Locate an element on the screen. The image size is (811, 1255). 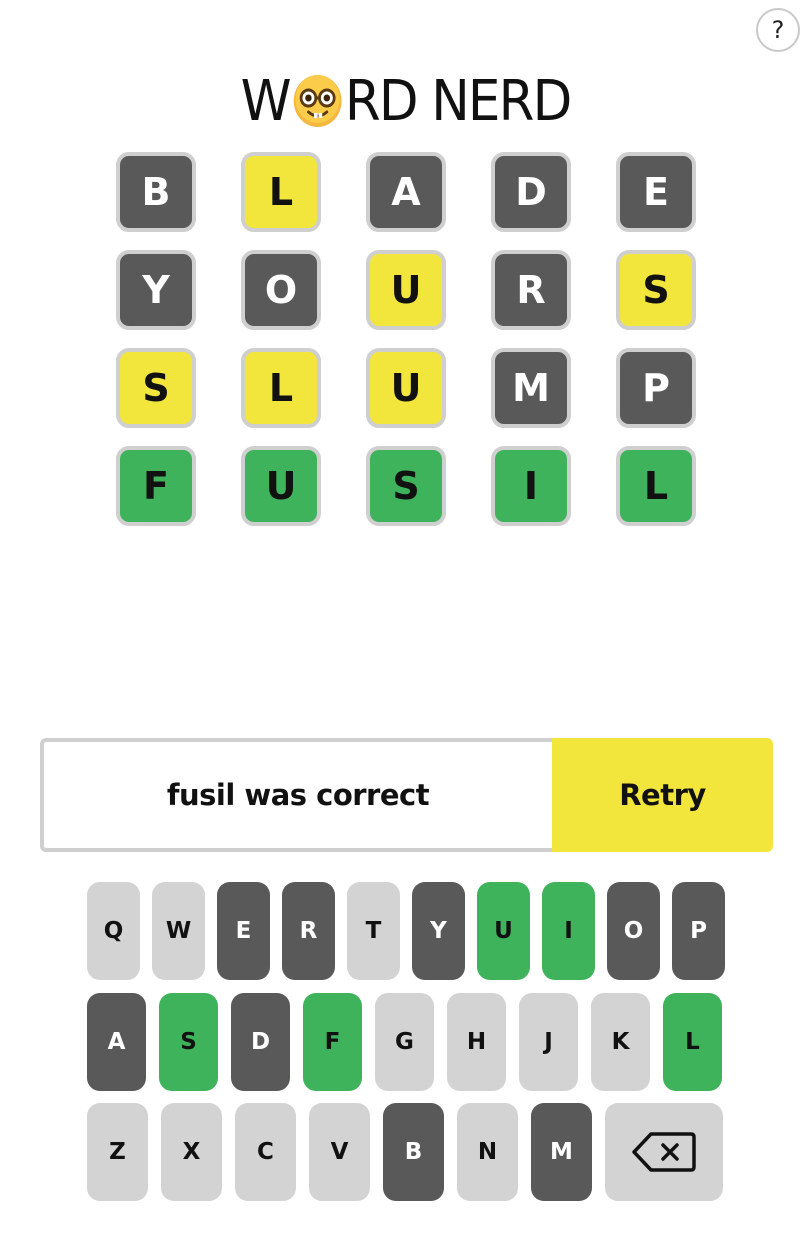
key-c: C is located at coordinates (265, 1152).